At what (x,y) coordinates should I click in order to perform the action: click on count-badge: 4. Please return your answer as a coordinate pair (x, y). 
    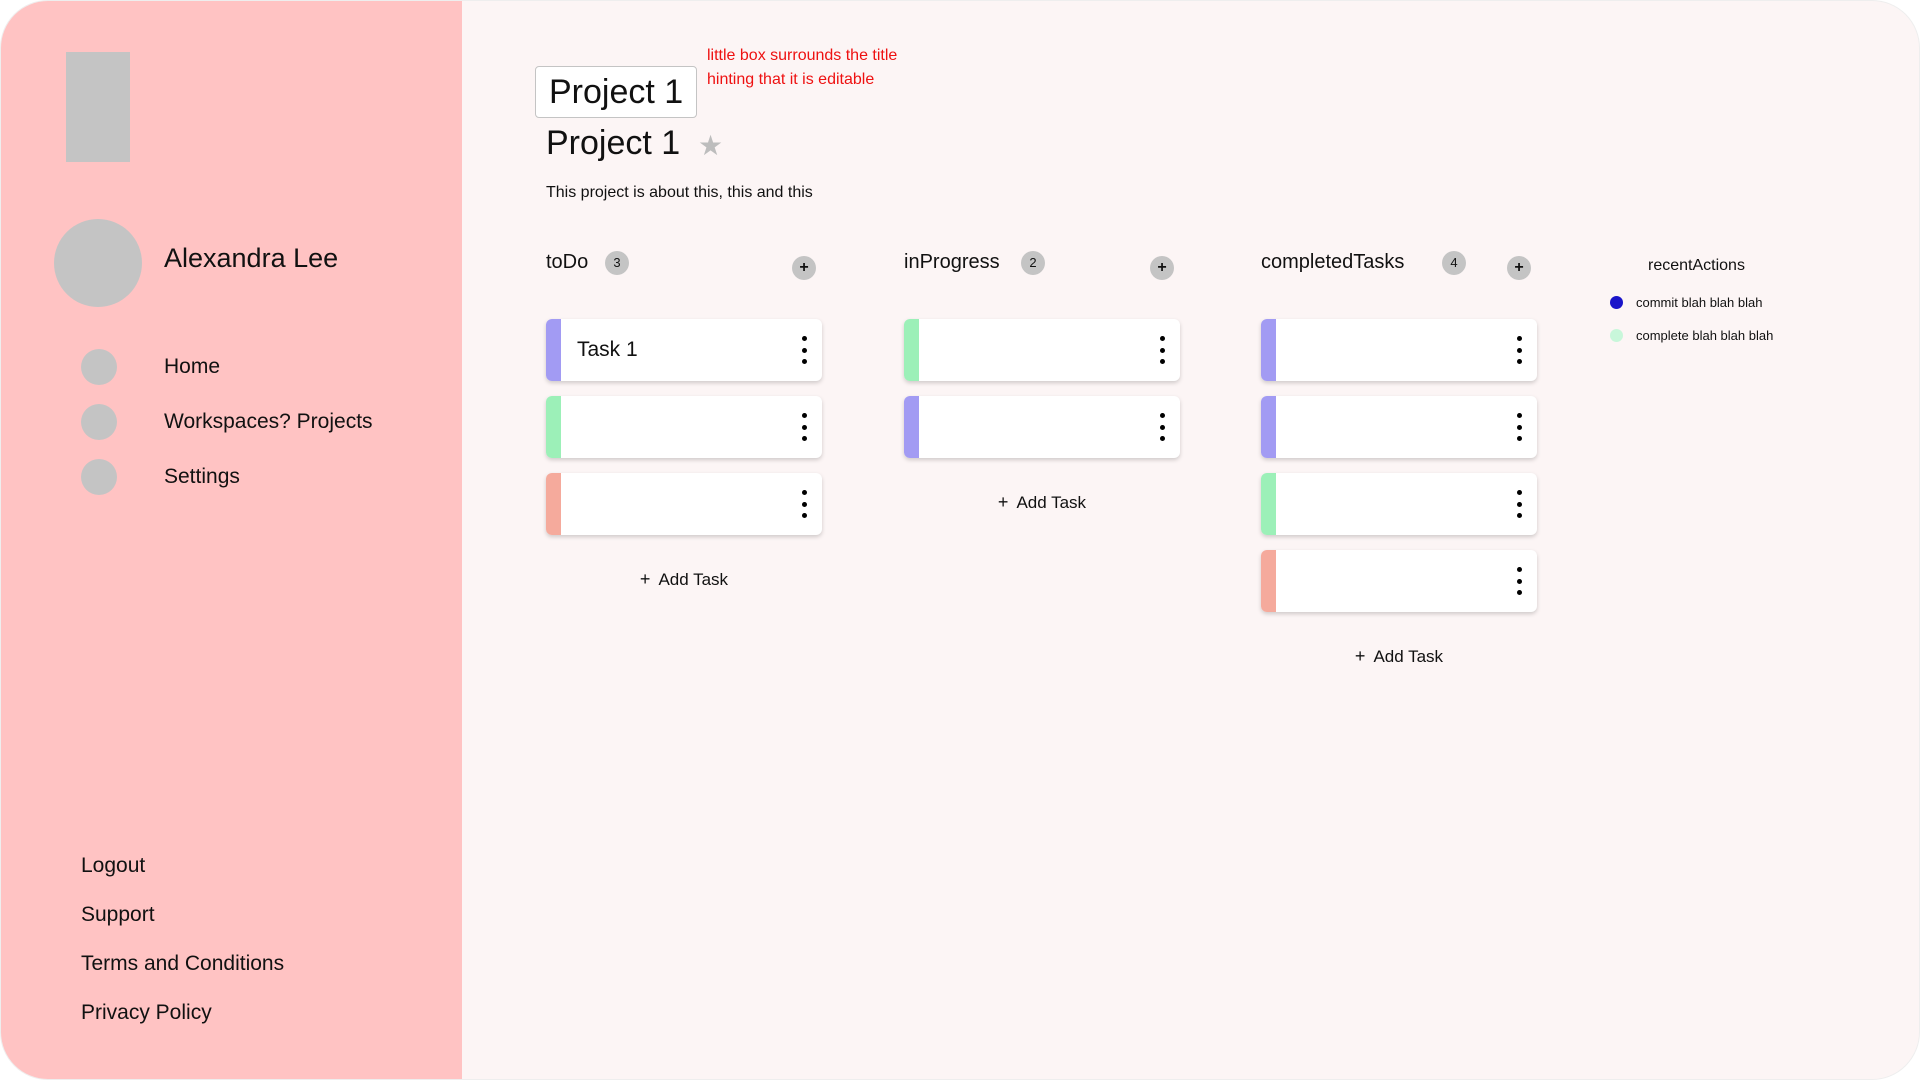
    Looking at the image, I should click on (1454, 263).